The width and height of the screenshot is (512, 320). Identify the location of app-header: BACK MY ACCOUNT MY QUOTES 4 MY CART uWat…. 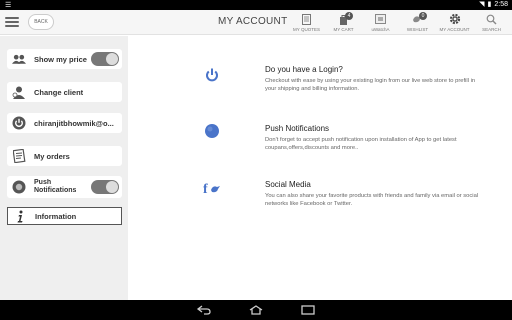
(256, 22).